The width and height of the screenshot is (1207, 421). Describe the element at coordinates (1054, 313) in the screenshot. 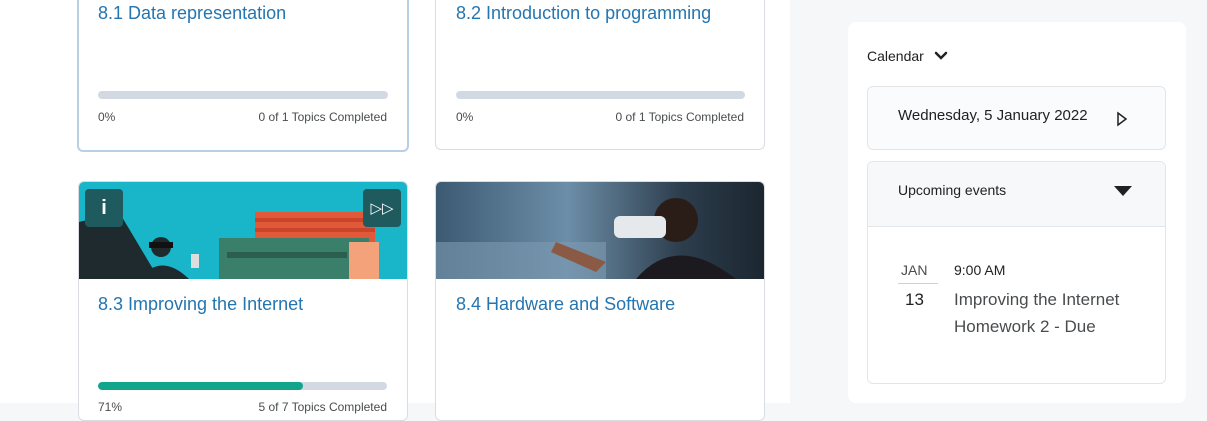

I see `event-name: Improving the Internet Homework 2 - Due` at that location.